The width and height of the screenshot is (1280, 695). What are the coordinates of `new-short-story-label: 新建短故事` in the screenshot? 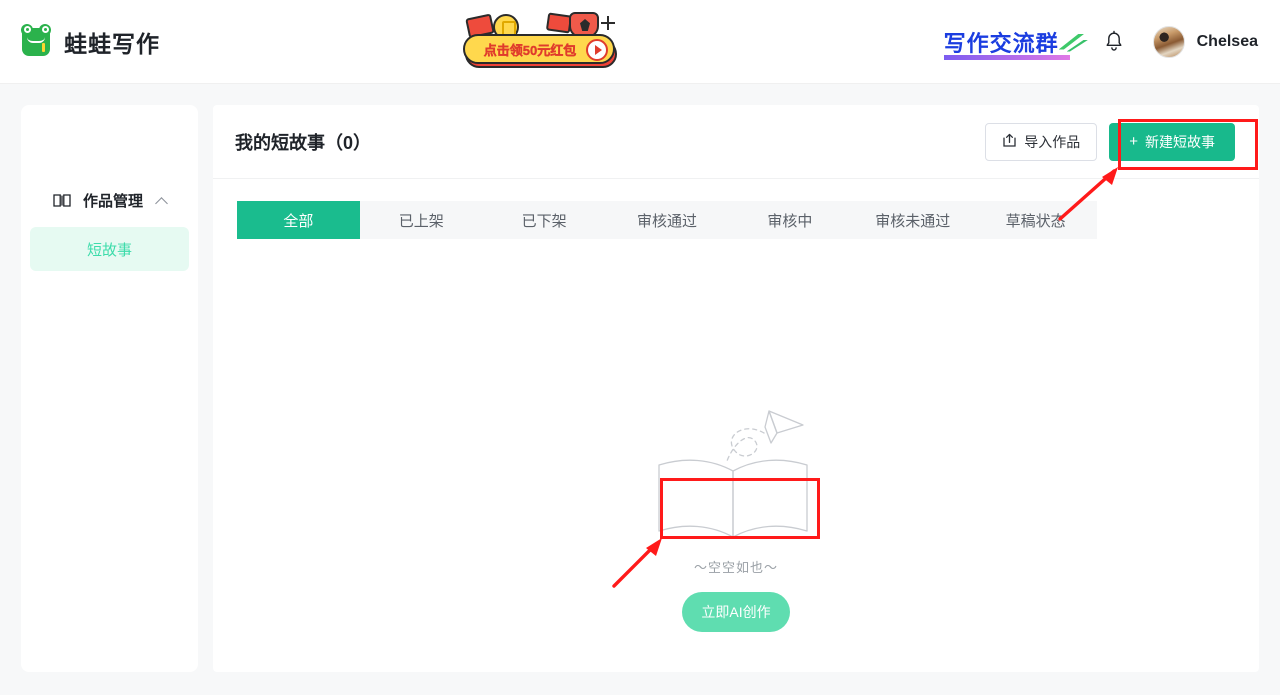 It's located at (1180, 141).